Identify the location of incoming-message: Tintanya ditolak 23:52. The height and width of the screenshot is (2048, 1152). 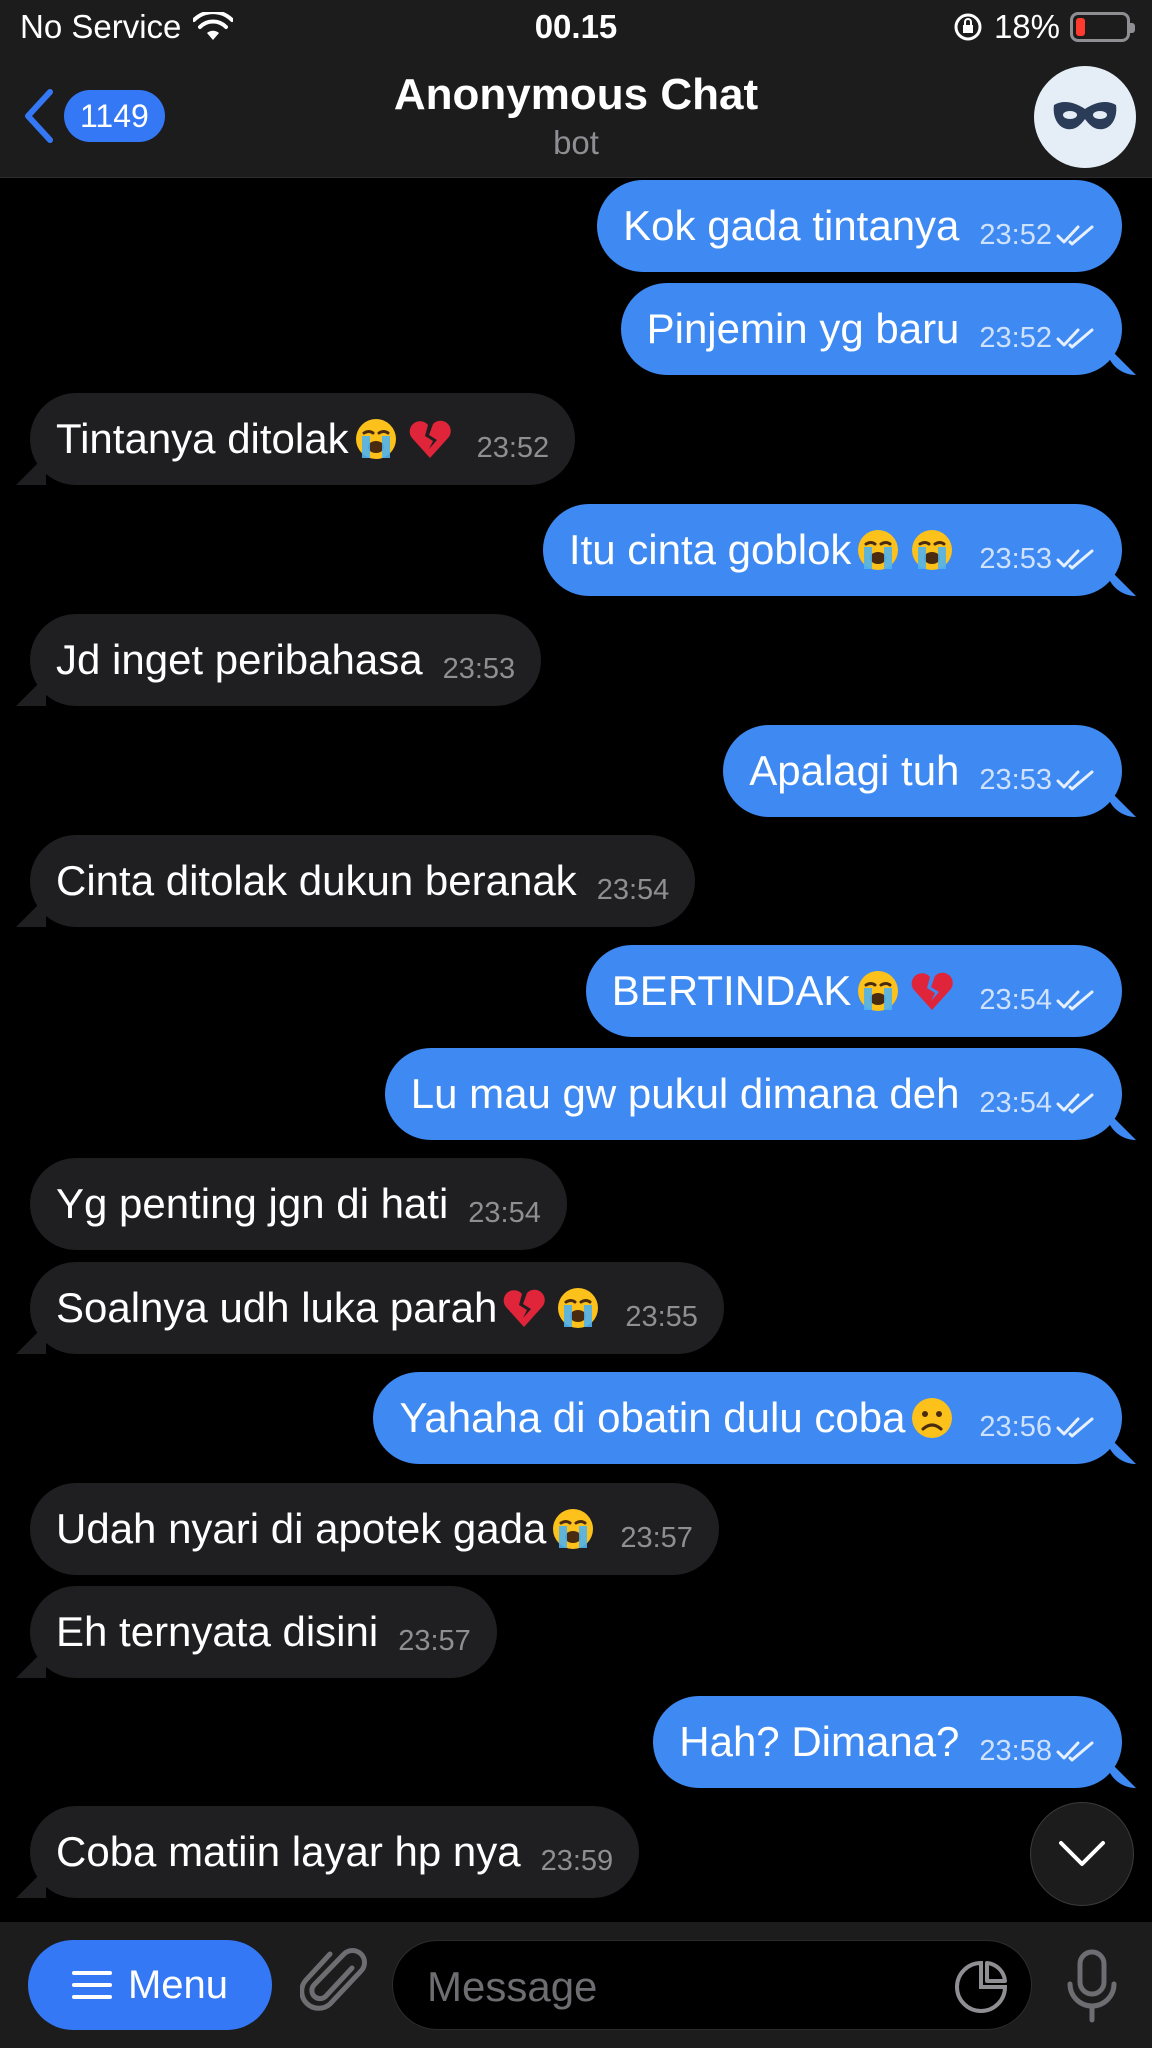
(303, 439).